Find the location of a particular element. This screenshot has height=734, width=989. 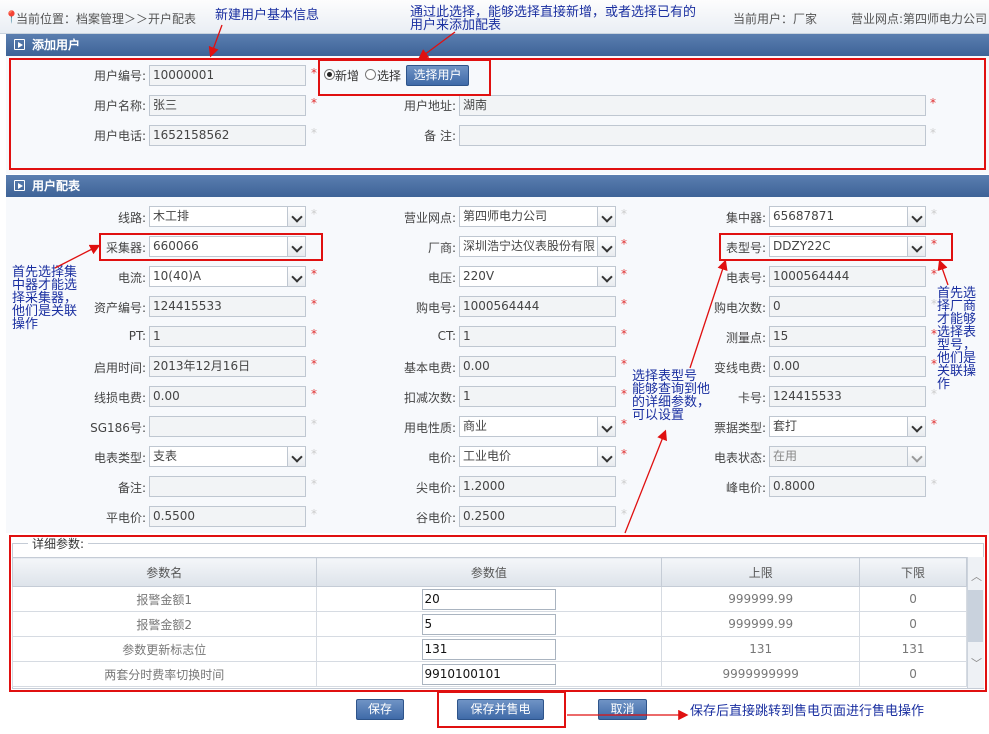

arrow-meter is located at coordinates (943, 272).